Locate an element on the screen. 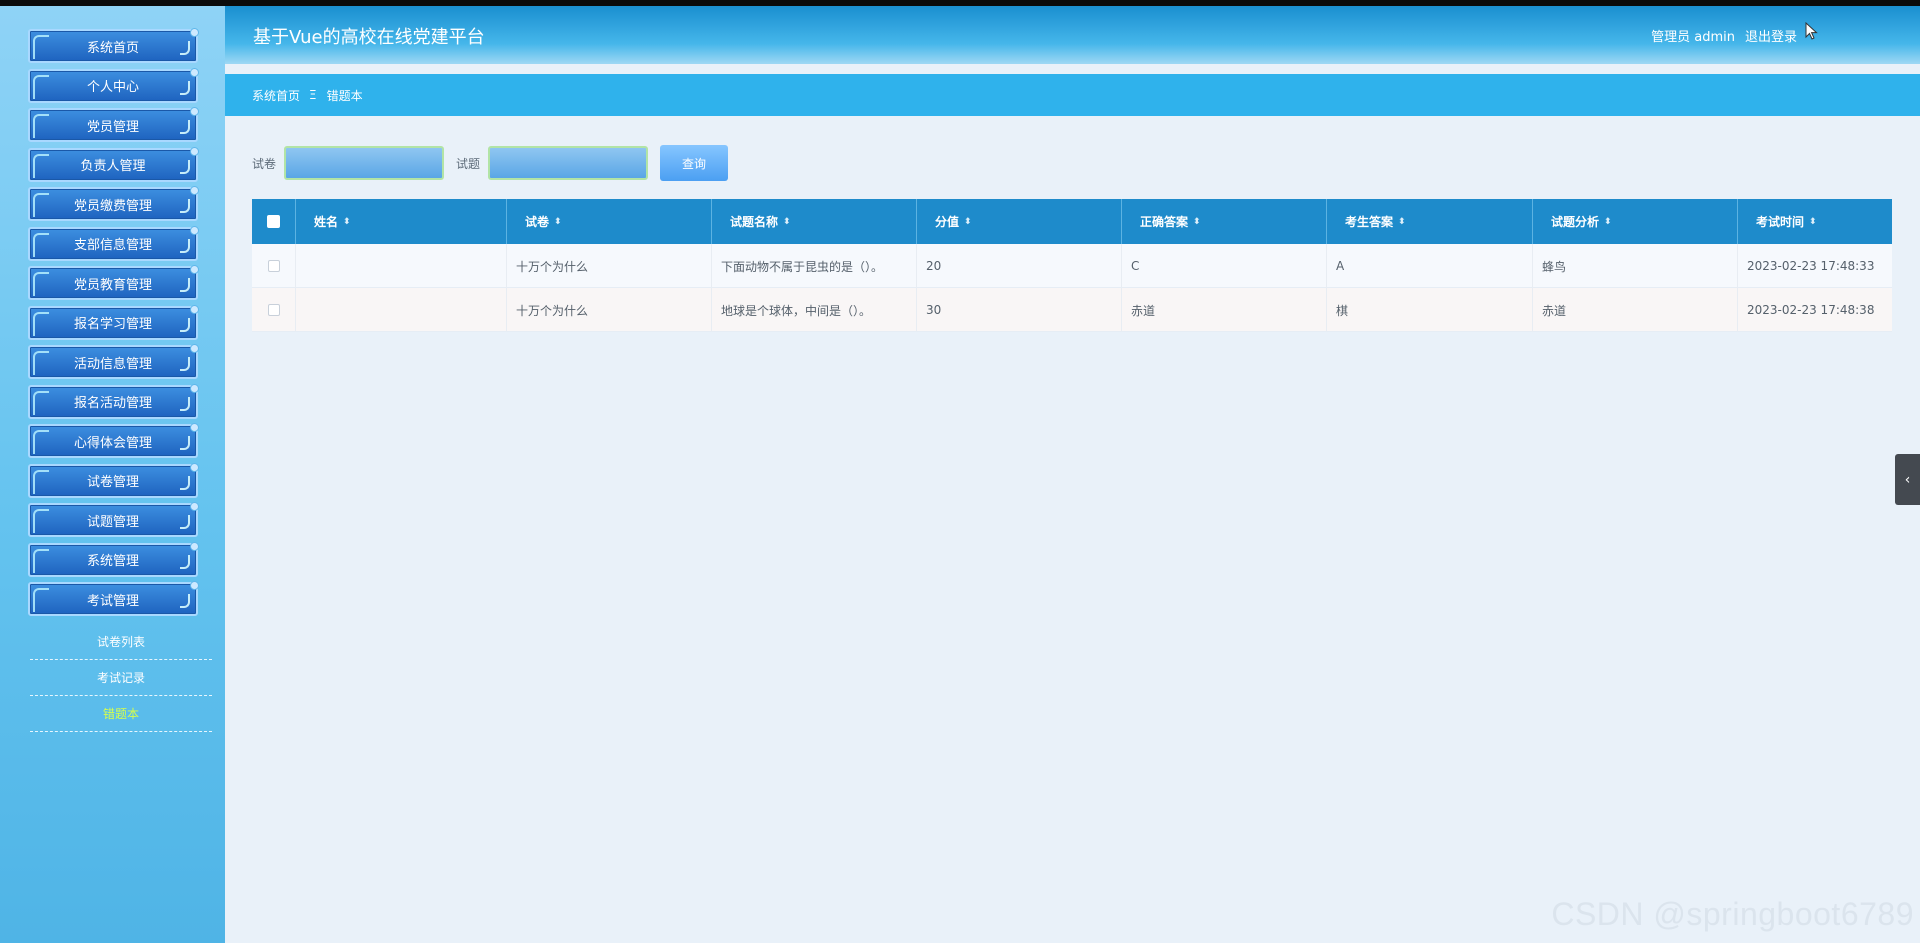 The width and height of the screenshot is (1920, 943). column-header-analysis: 试题分析 ⬍ is located at coordinates (1635, 221).